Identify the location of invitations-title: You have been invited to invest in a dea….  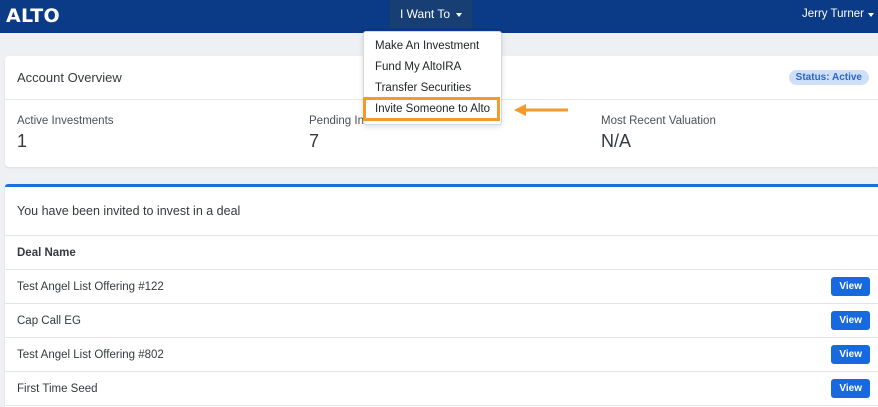
(441, 211).